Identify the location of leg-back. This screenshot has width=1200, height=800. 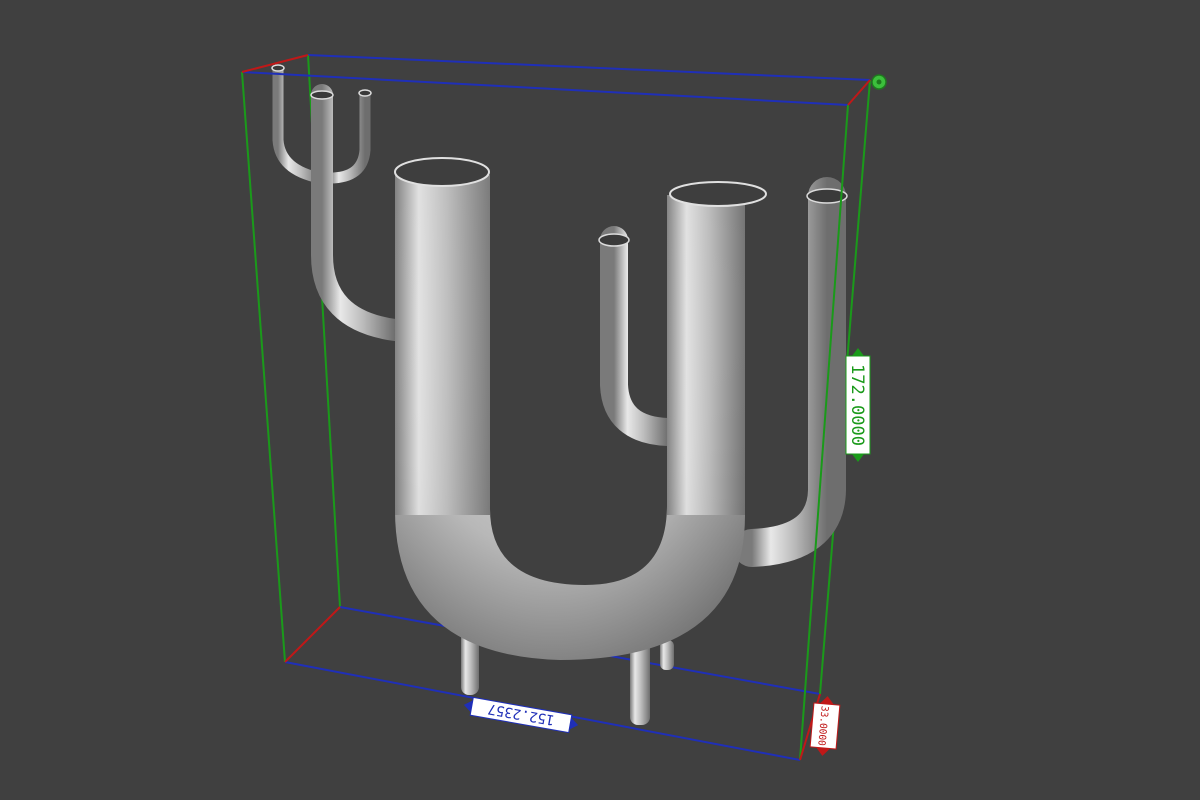
(667, 655).